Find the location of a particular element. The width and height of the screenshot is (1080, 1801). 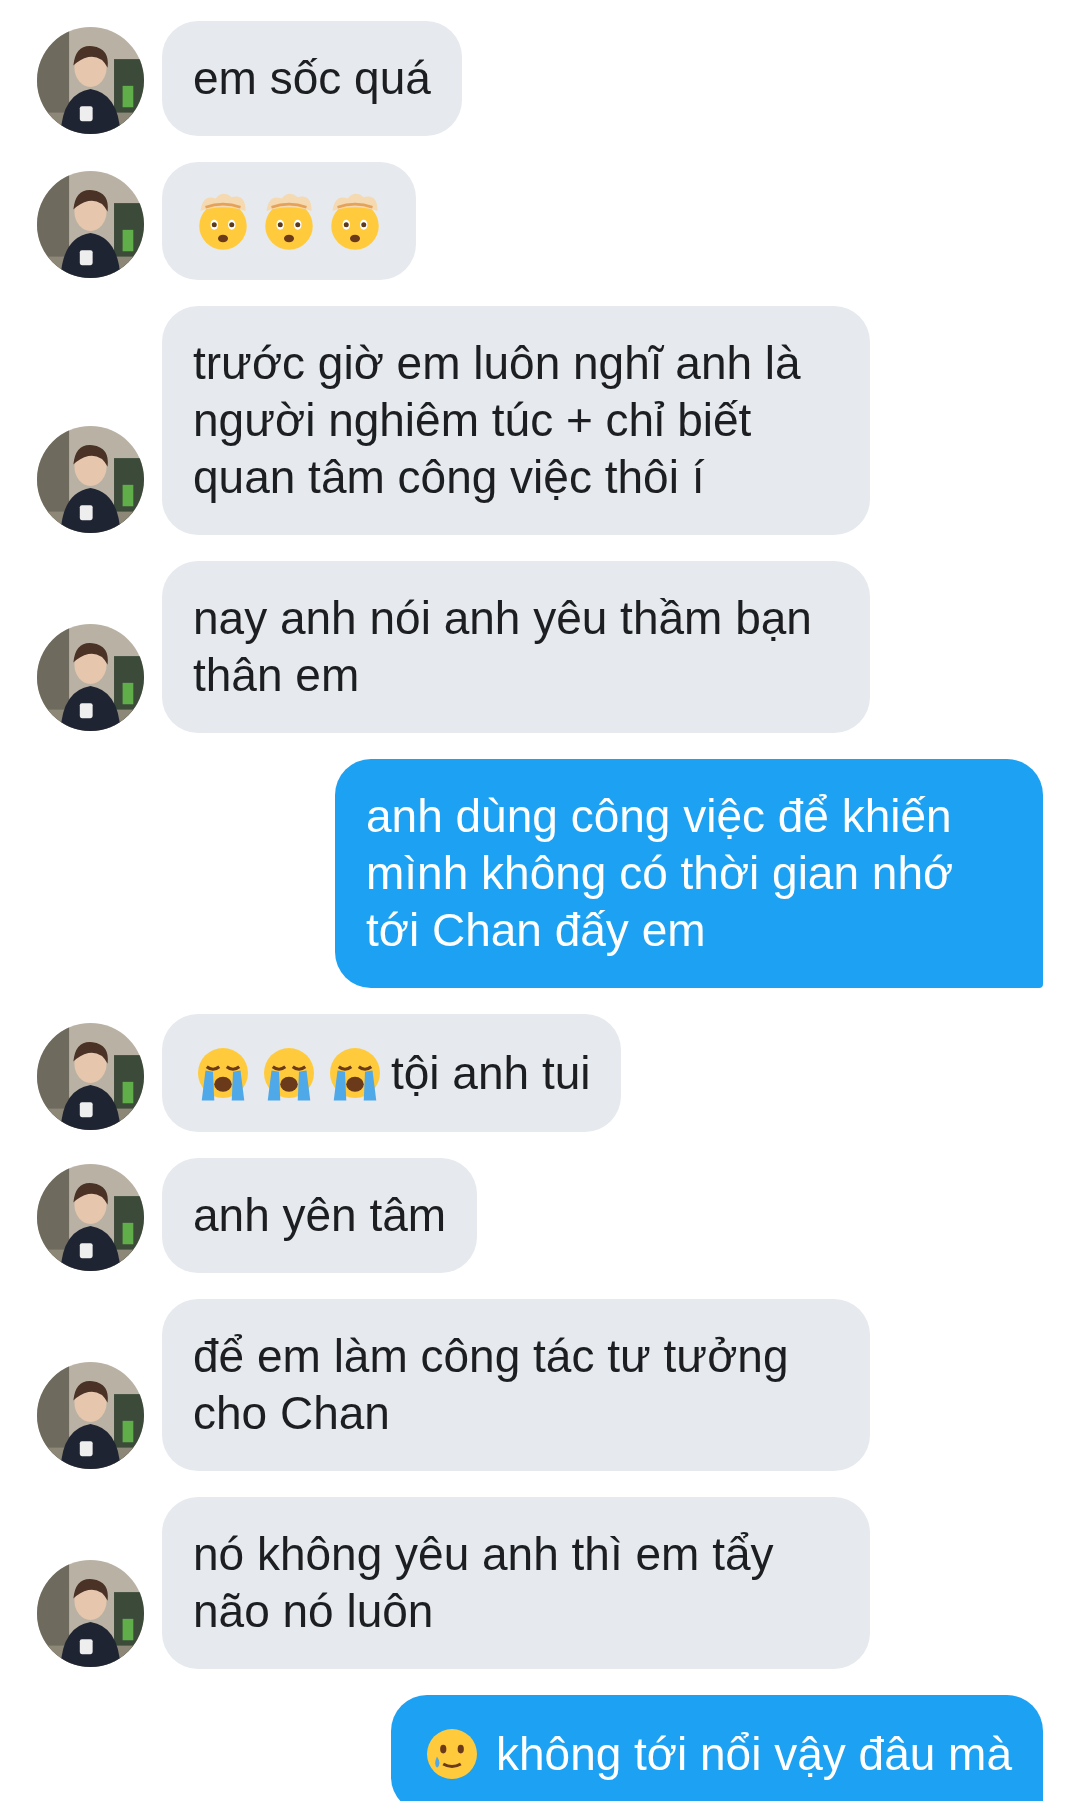

message-text: em sốc quá is located at coordinates (312, 78).